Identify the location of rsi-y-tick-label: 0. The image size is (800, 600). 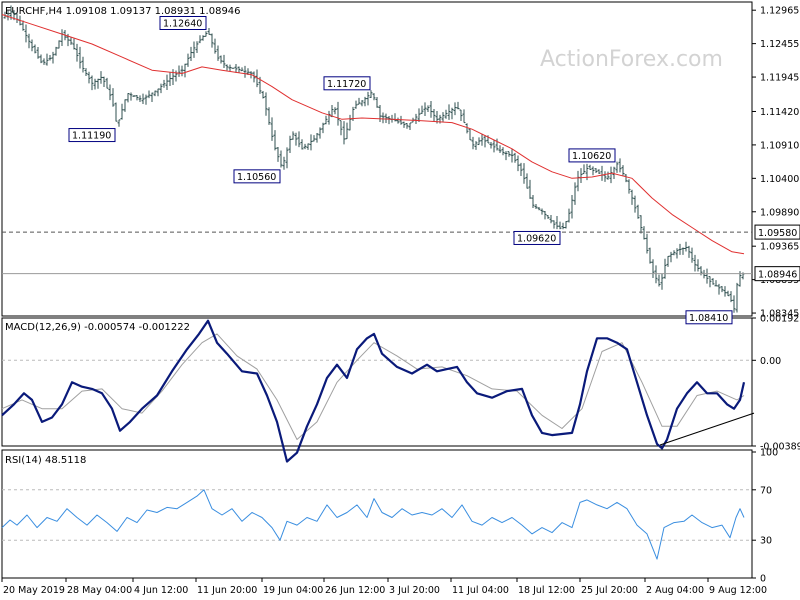
(763, 579).